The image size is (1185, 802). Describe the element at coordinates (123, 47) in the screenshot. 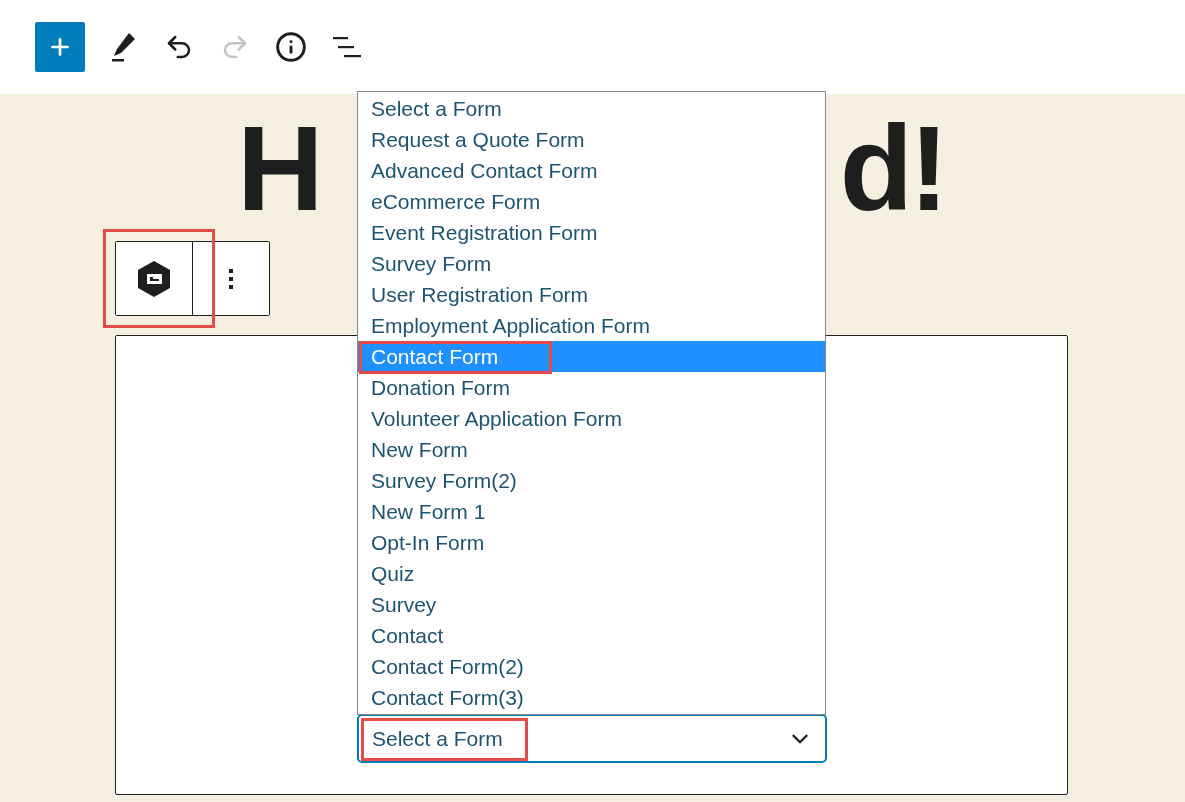

I see `pen-icon` at that location.